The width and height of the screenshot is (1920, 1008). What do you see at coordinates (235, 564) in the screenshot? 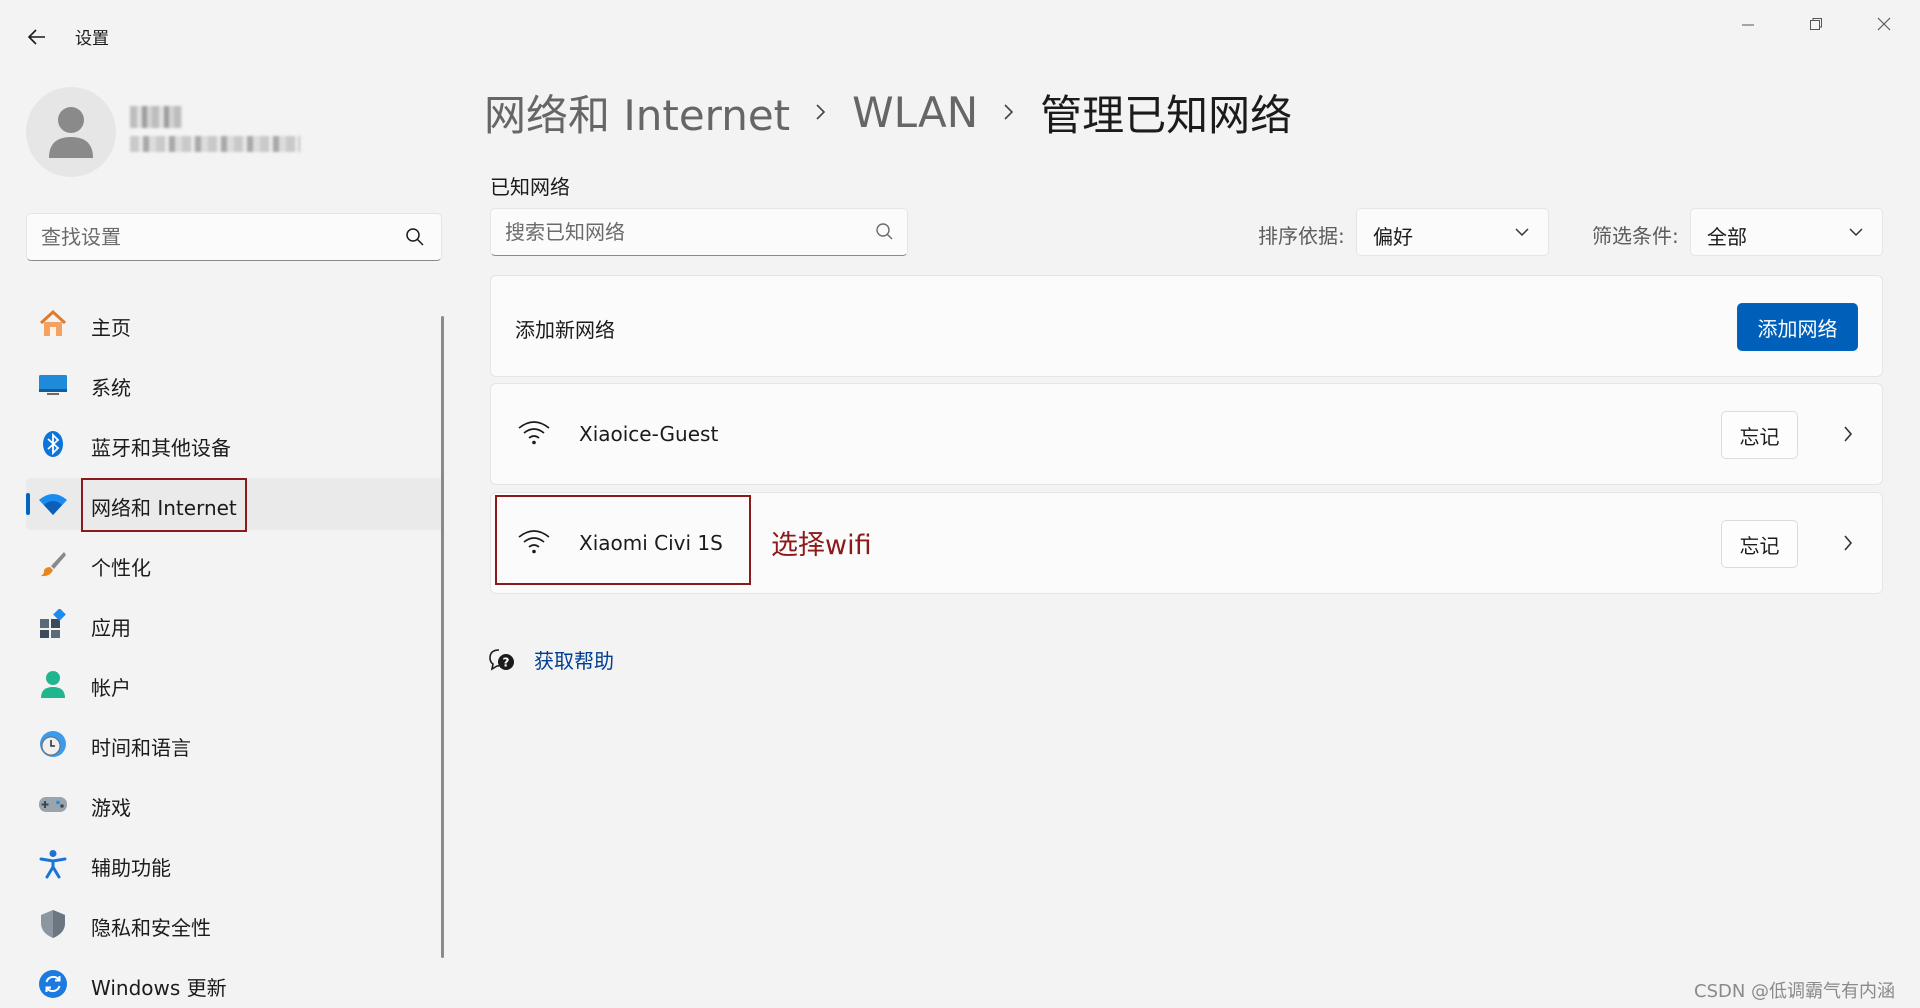
I see `sidebar-item-personalization: 个性化` at bounding box center [235, 564].